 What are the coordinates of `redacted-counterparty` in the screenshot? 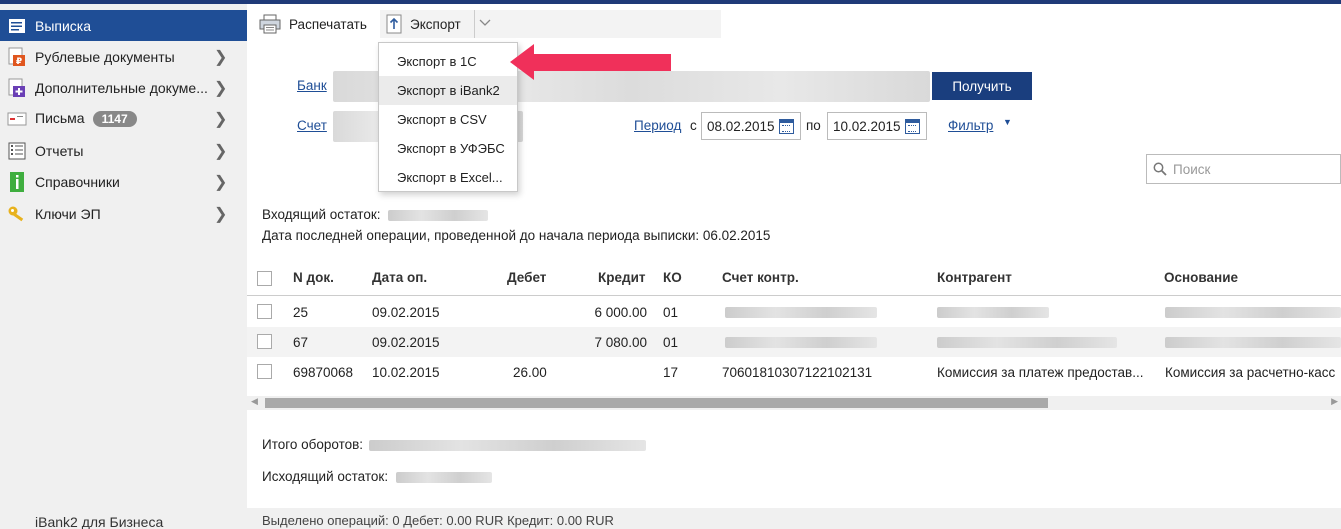 It's located at (1027, 342).